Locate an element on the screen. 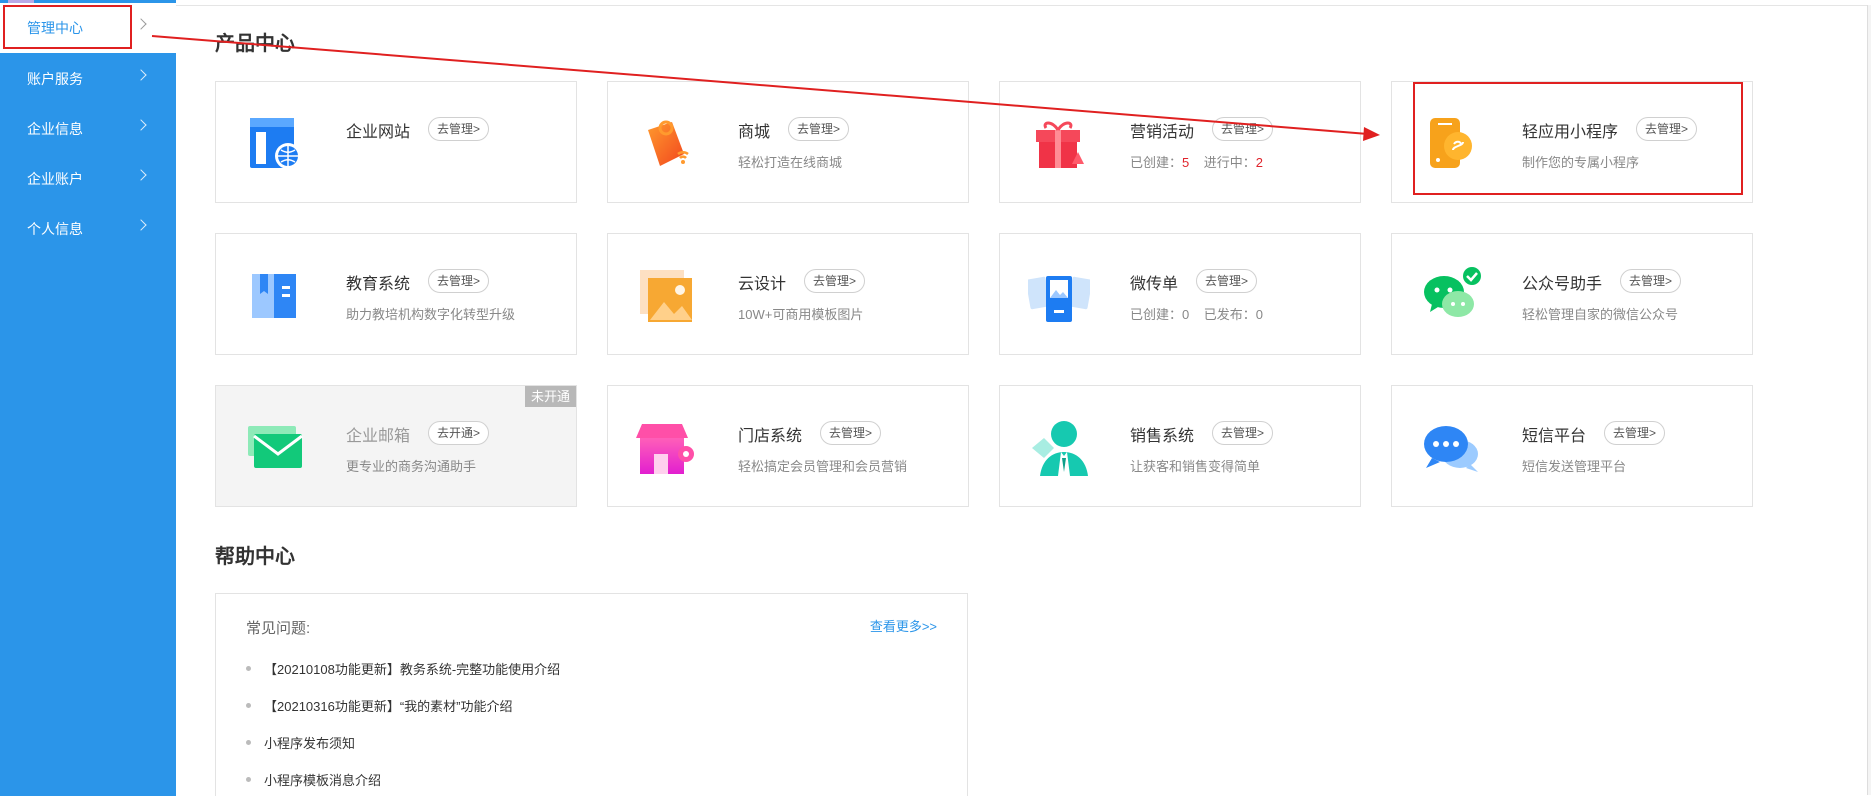  product-card-enterprise-mail: 企业邮箱 去开通> 更专业的商务沟通助手 未开通 is located at coordinates (396, 446).